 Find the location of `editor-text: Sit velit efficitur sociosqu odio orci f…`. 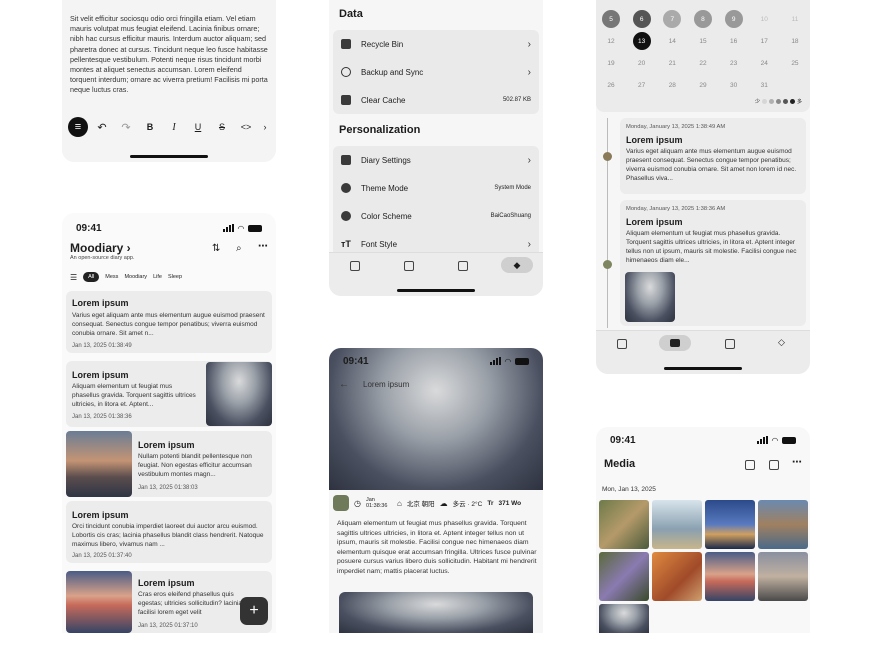

editor-text: Sit velit efficitur sociosqu odio orci f… is located at coordinates (169, 55).